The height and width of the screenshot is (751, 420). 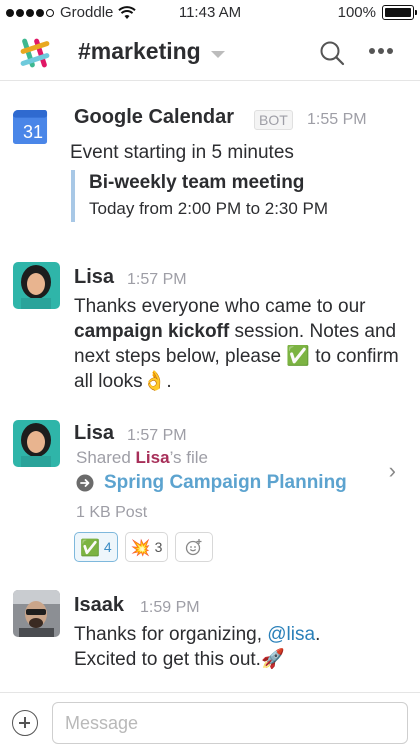 I want to click on file-link: Spring Campaign Planning, so click(x=211, y=483).